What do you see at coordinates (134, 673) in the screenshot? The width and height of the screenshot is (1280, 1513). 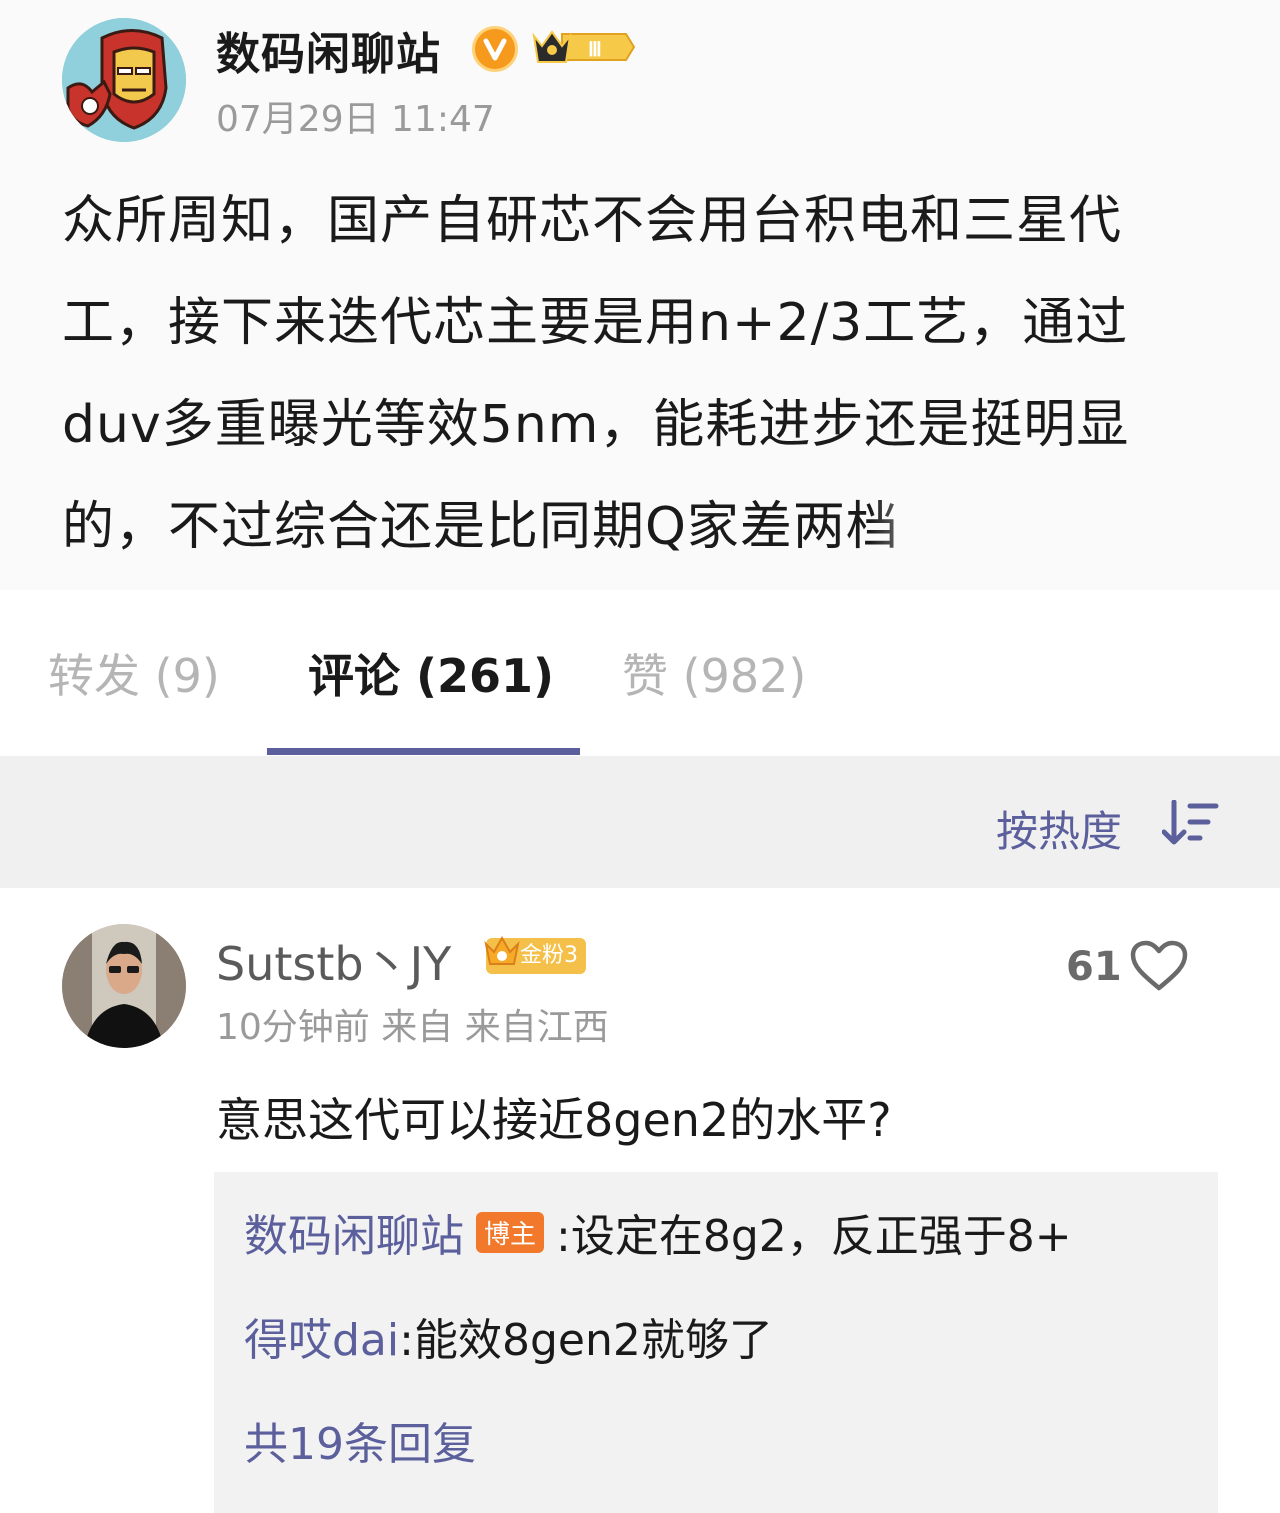 I see `tab-reposts: 转发 (9)` at bounding box center [134, 673].